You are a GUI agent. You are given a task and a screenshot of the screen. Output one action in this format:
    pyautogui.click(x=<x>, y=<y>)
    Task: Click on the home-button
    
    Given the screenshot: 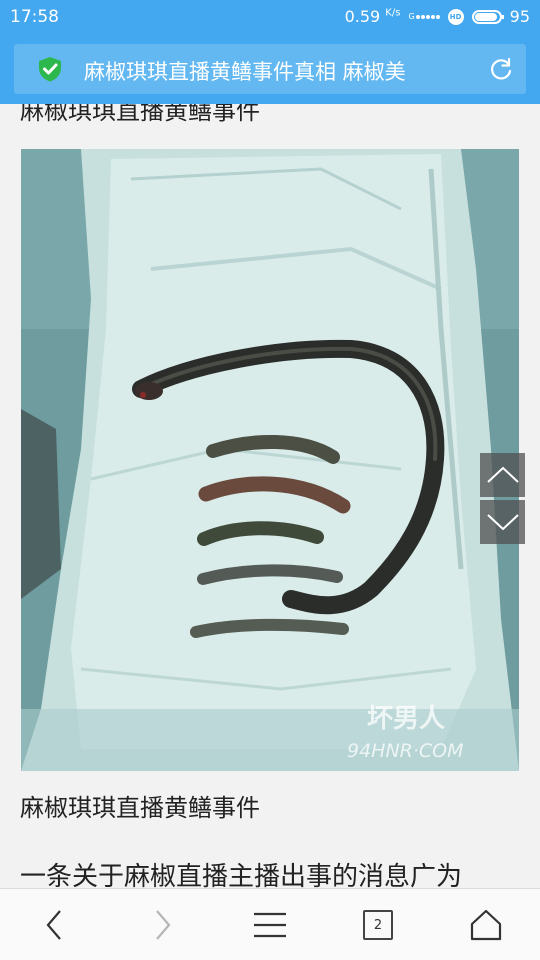 What is the action you would take?
    pyautogui.click(x=486, y=924)
    